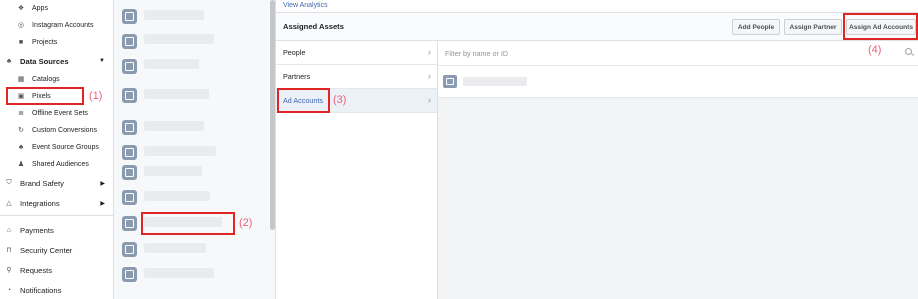 The height and width of the screenshot is (299, 918). Describe the element at coordinates (64, 130) in the screenshot. I see `nav-item-label: Custom Conversions` at that location.